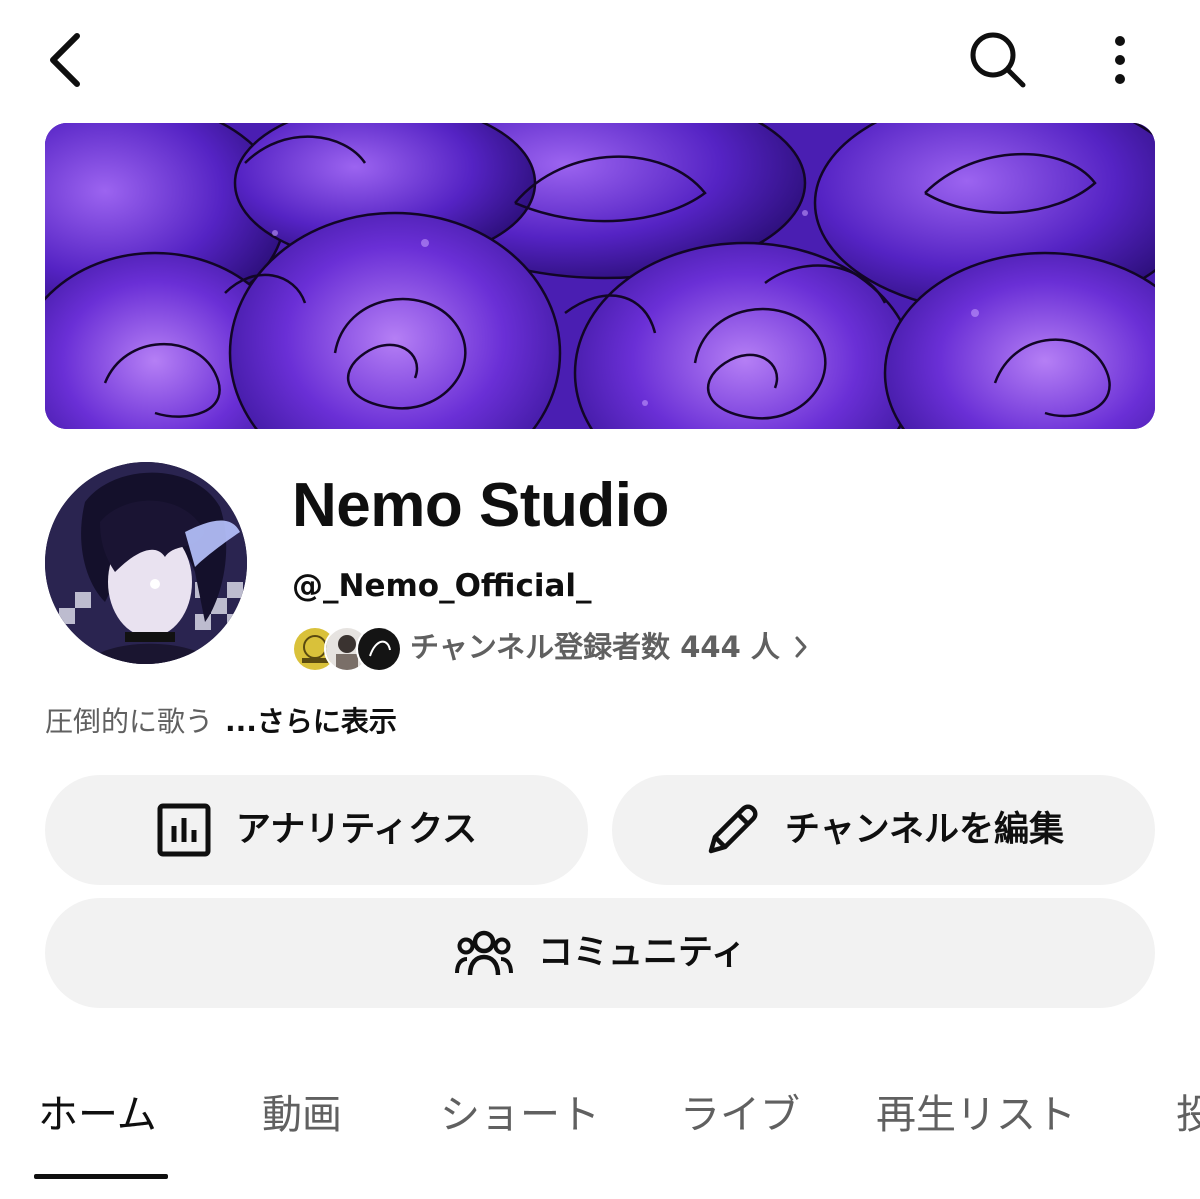  Describe the element at coordinates (442, 586) in the screenshot. I see `channel-handle: @_Nemo_Official_` at that location.